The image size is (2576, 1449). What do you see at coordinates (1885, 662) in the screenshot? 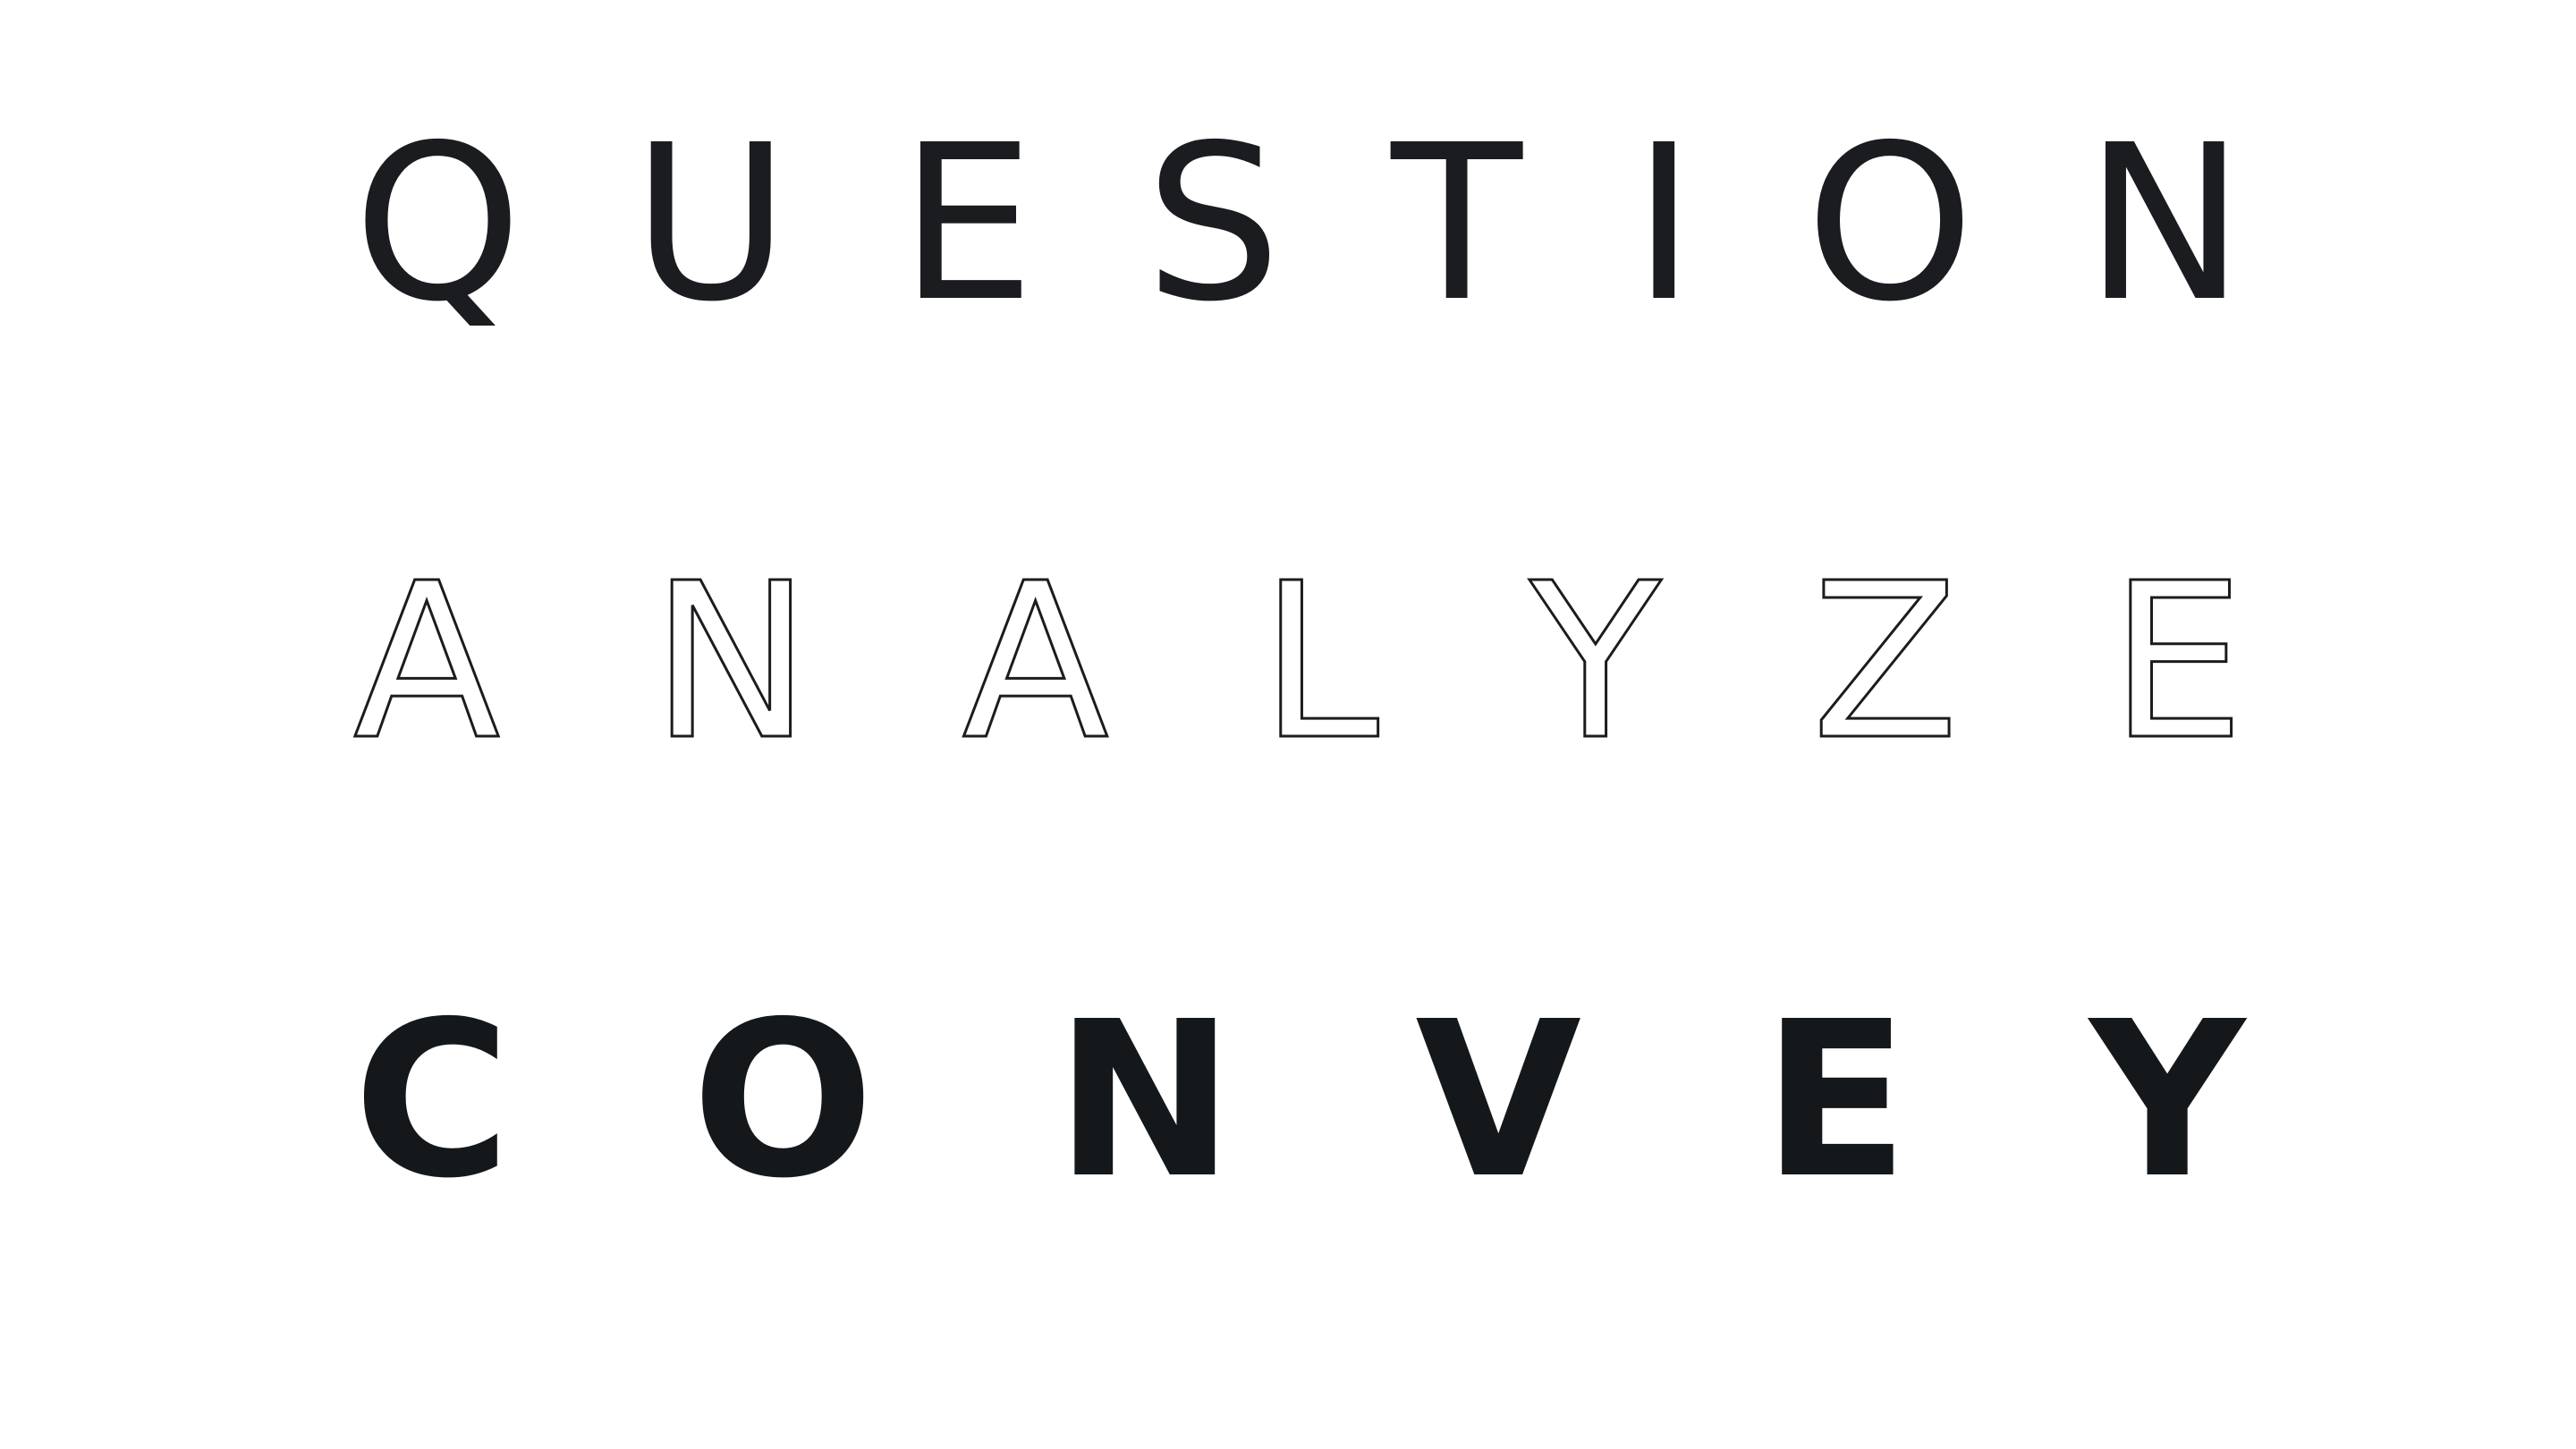
I see `letter: Z` at bounding box center [1885, 662].